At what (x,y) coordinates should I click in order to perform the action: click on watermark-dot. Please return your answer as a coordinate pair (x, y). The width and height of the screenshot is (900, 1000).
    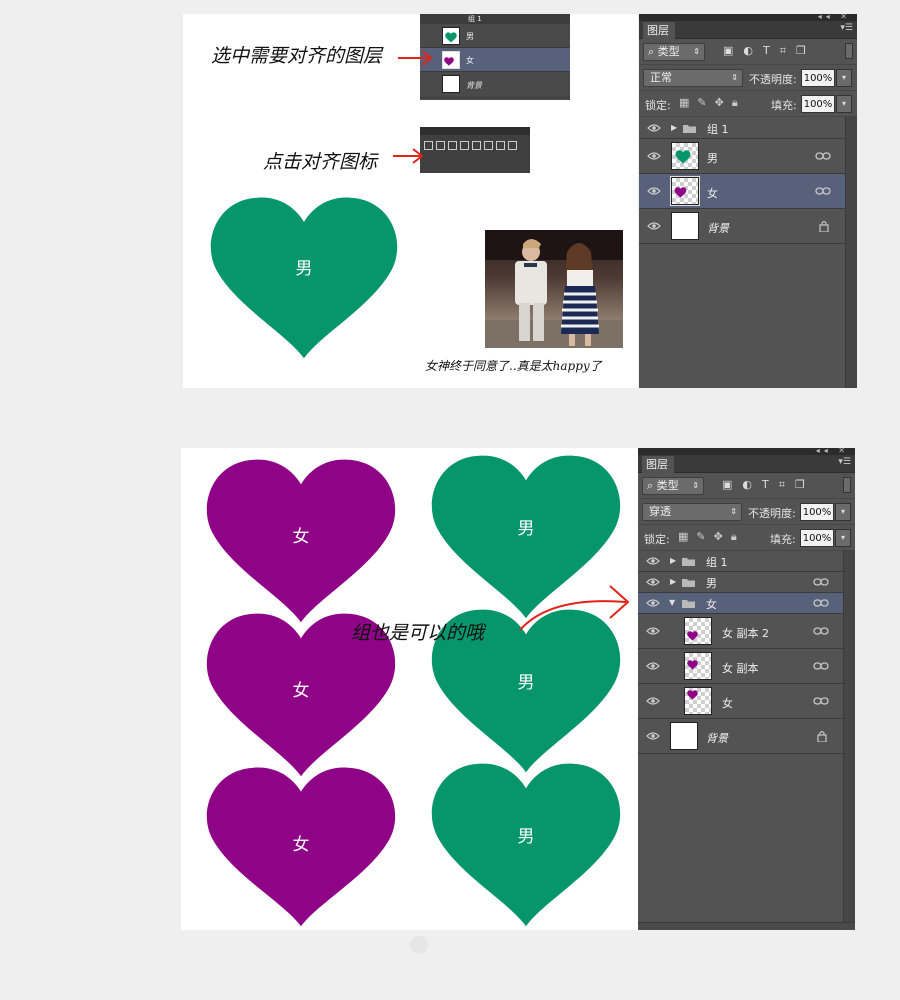
    Looking at the image, I should click on (419, 945).